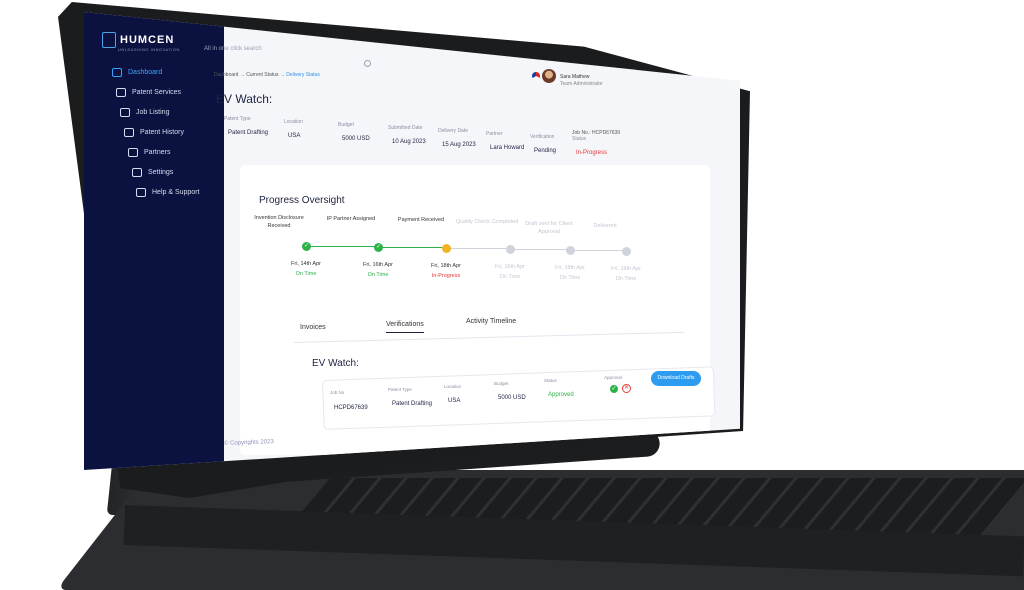 Image resolution: width=1024 pixels, height=590 pixels. I want to click on column-header-patent-type: Patent Type, so click(400, 389).